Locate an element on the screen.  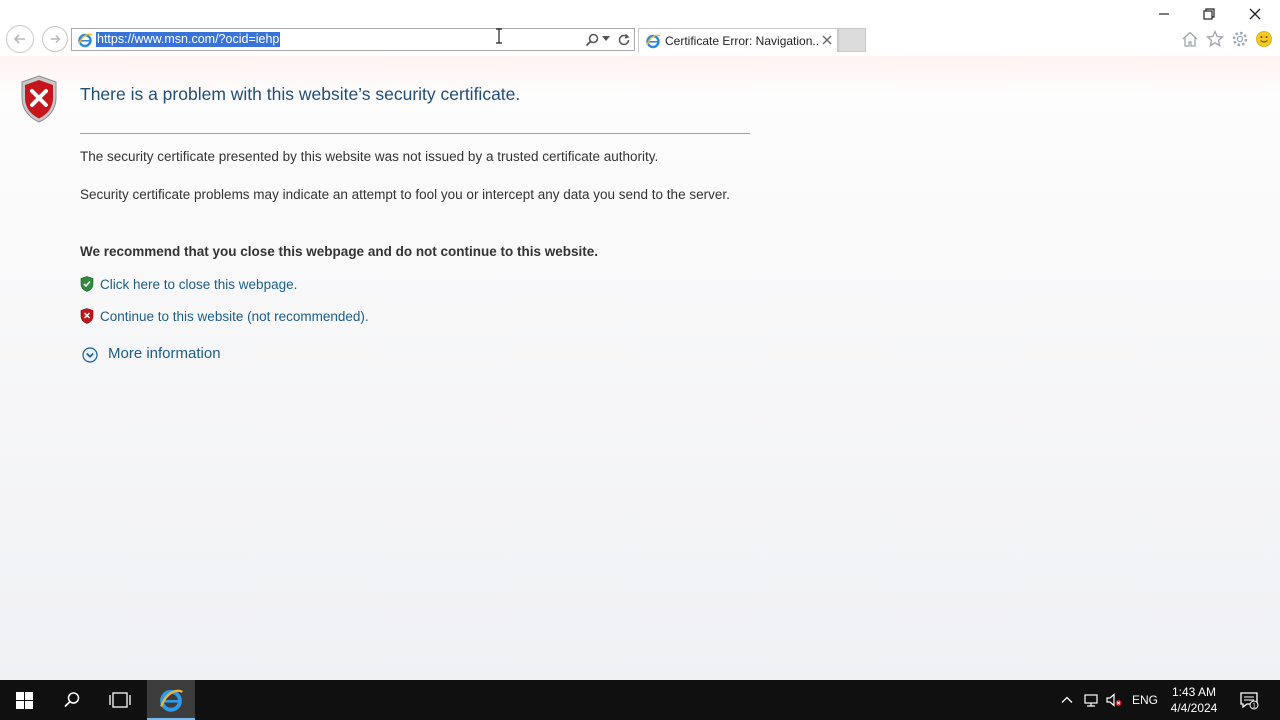
notification-count: 1 is located at coordinates (1254, 706).